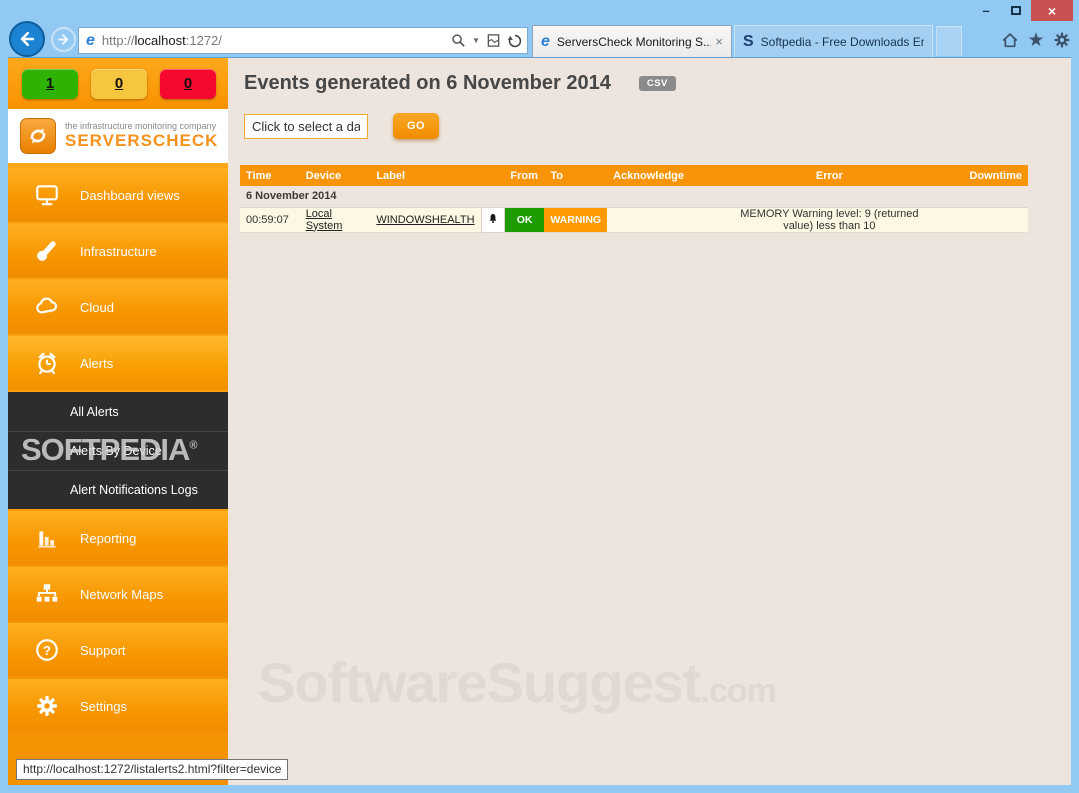 This screenshot has height=793, width=1079. What do you see at coordinates (97, 363) in the screenshot?
I see `sidebar-item-label: Alerts` at bounding box center [97, 363].